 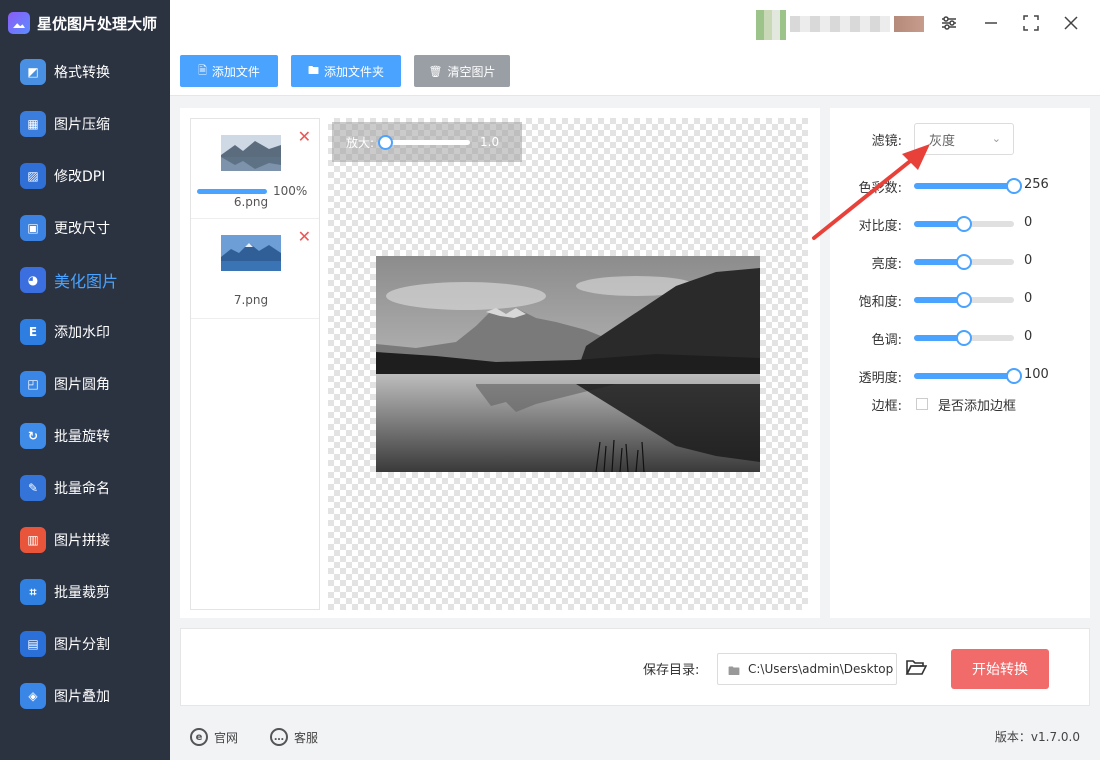 I want to click on rotate-icon: ↻, so click(x=33, y=436).